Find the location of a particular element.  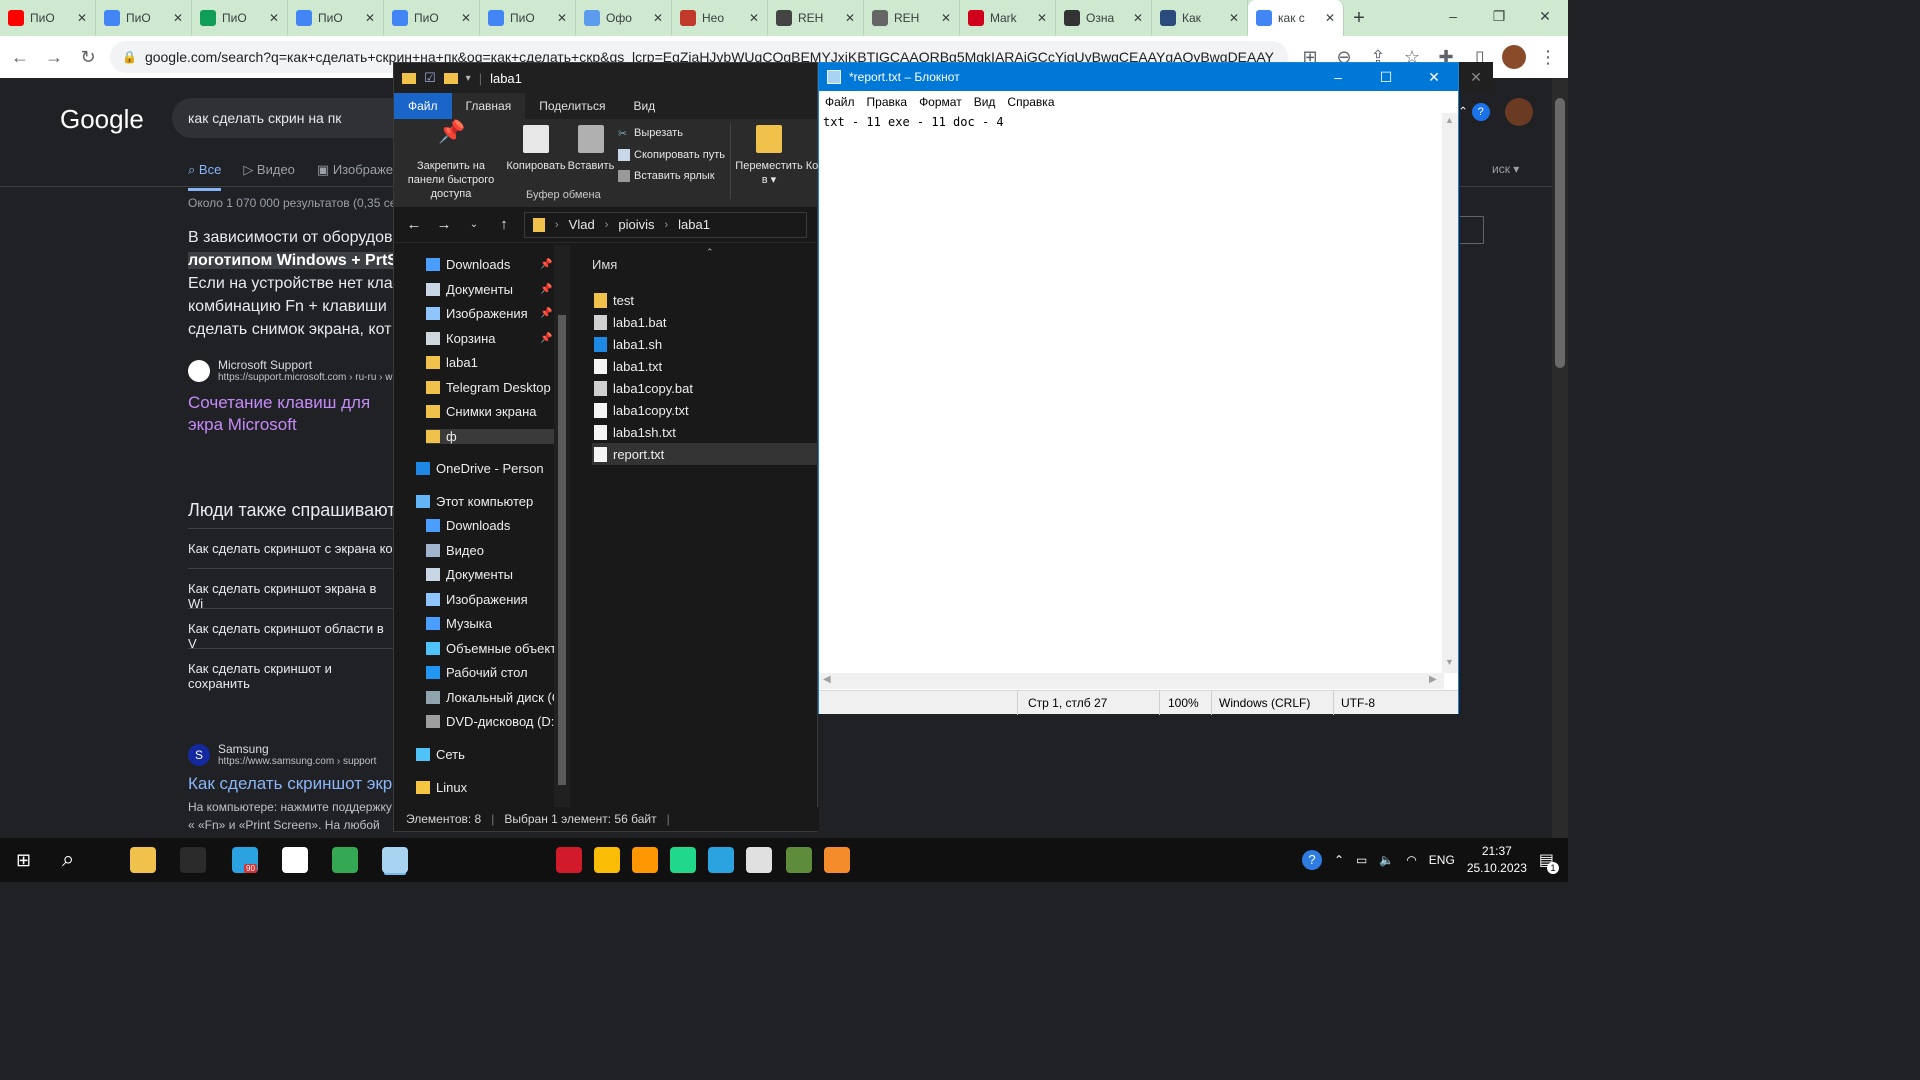

path-segment: Vlad is located at coordinates (582, 224).